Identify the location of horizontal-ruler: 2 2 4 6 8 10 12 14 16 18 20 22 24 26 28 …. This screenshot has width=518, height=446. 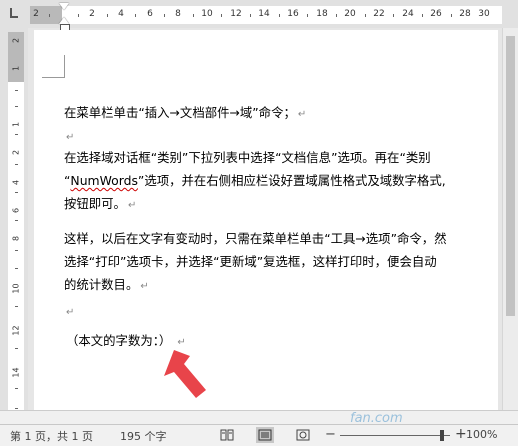
(259, 15).